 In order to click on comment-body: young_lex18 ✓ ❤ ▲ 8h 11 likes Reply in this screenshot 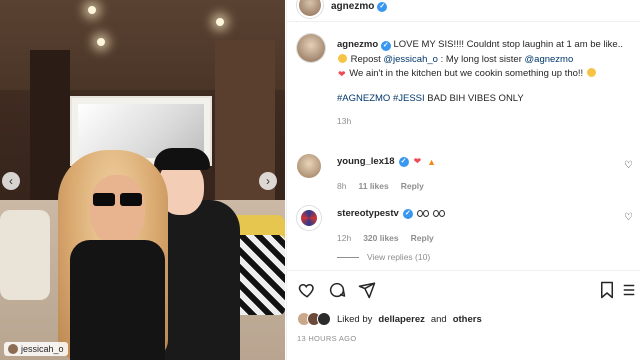, I will do `click(472, 173)`.